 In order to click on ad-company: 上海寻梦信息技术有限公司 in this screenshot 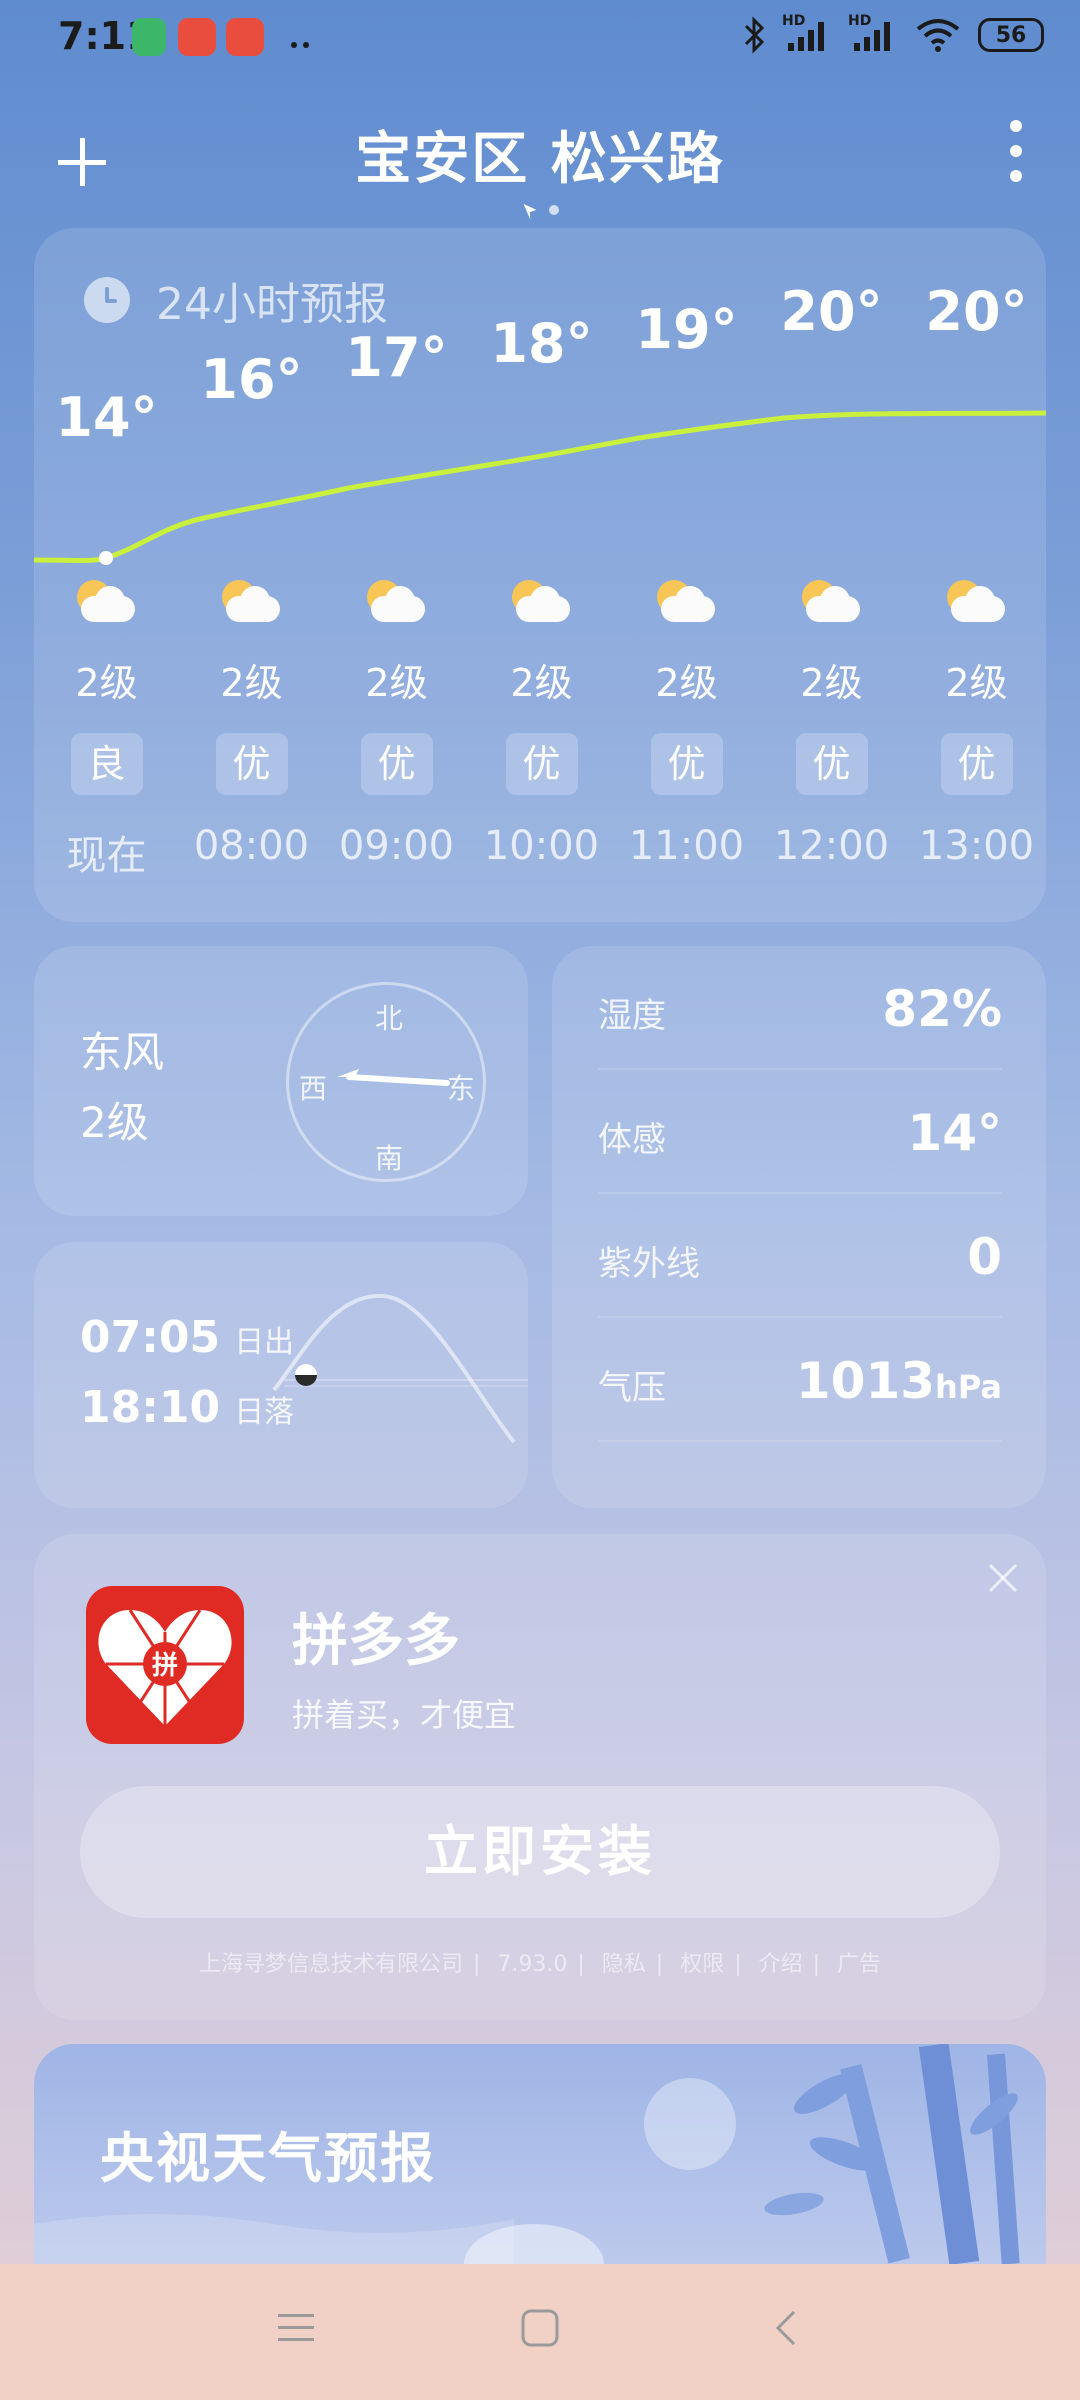, I will do `click(330, 1964)`.